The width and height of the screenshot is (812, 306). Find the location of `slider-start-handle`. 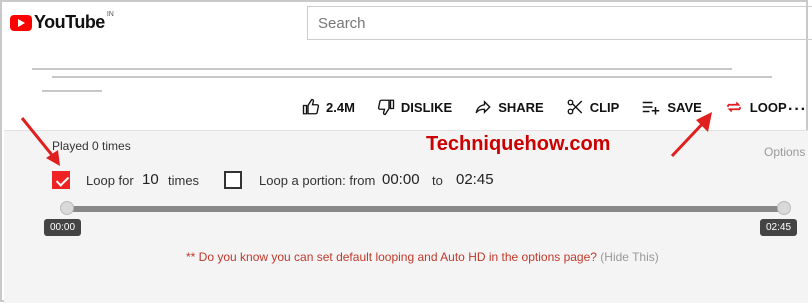

slider-start-handle is located at coordinates (67, 208).